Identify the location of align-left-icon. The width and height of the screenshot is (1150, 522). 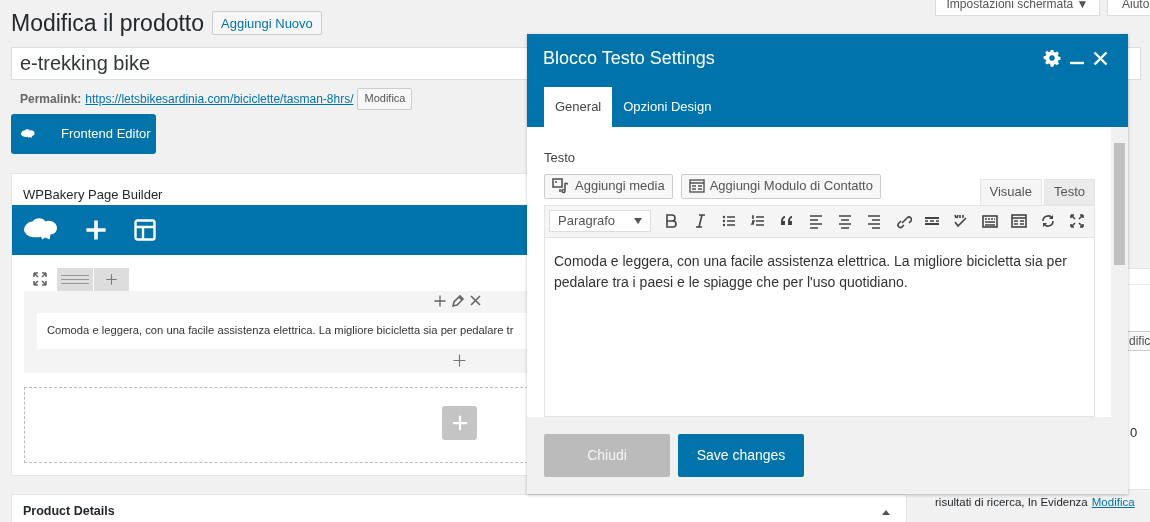
(816, 221).